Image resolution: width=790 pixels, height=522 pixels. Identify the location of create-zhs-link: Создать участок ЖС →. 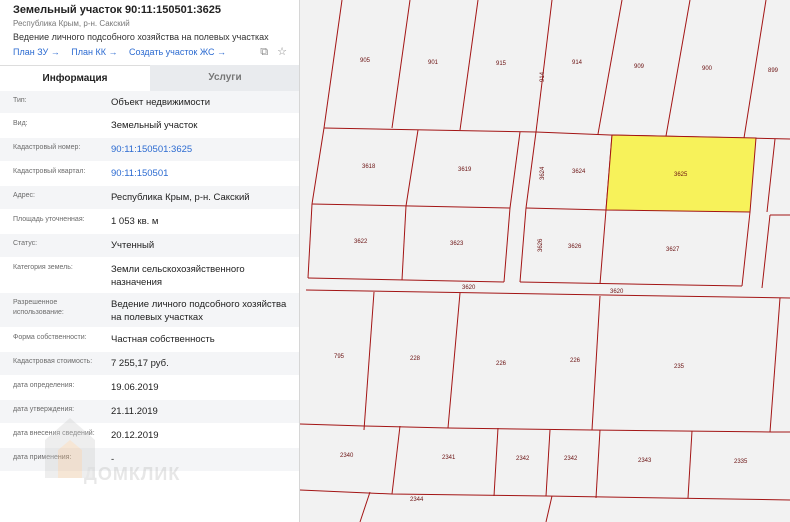
(177, 52).